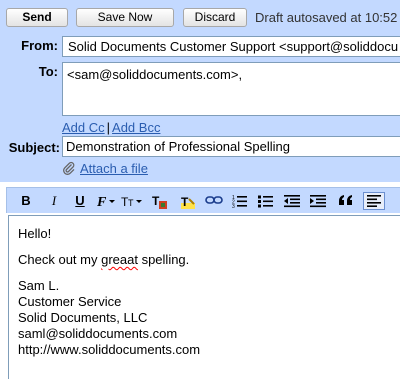  Describe the element at coordinates (266, 201) in the screenshot. I see `bullet-list-icon` at that location.